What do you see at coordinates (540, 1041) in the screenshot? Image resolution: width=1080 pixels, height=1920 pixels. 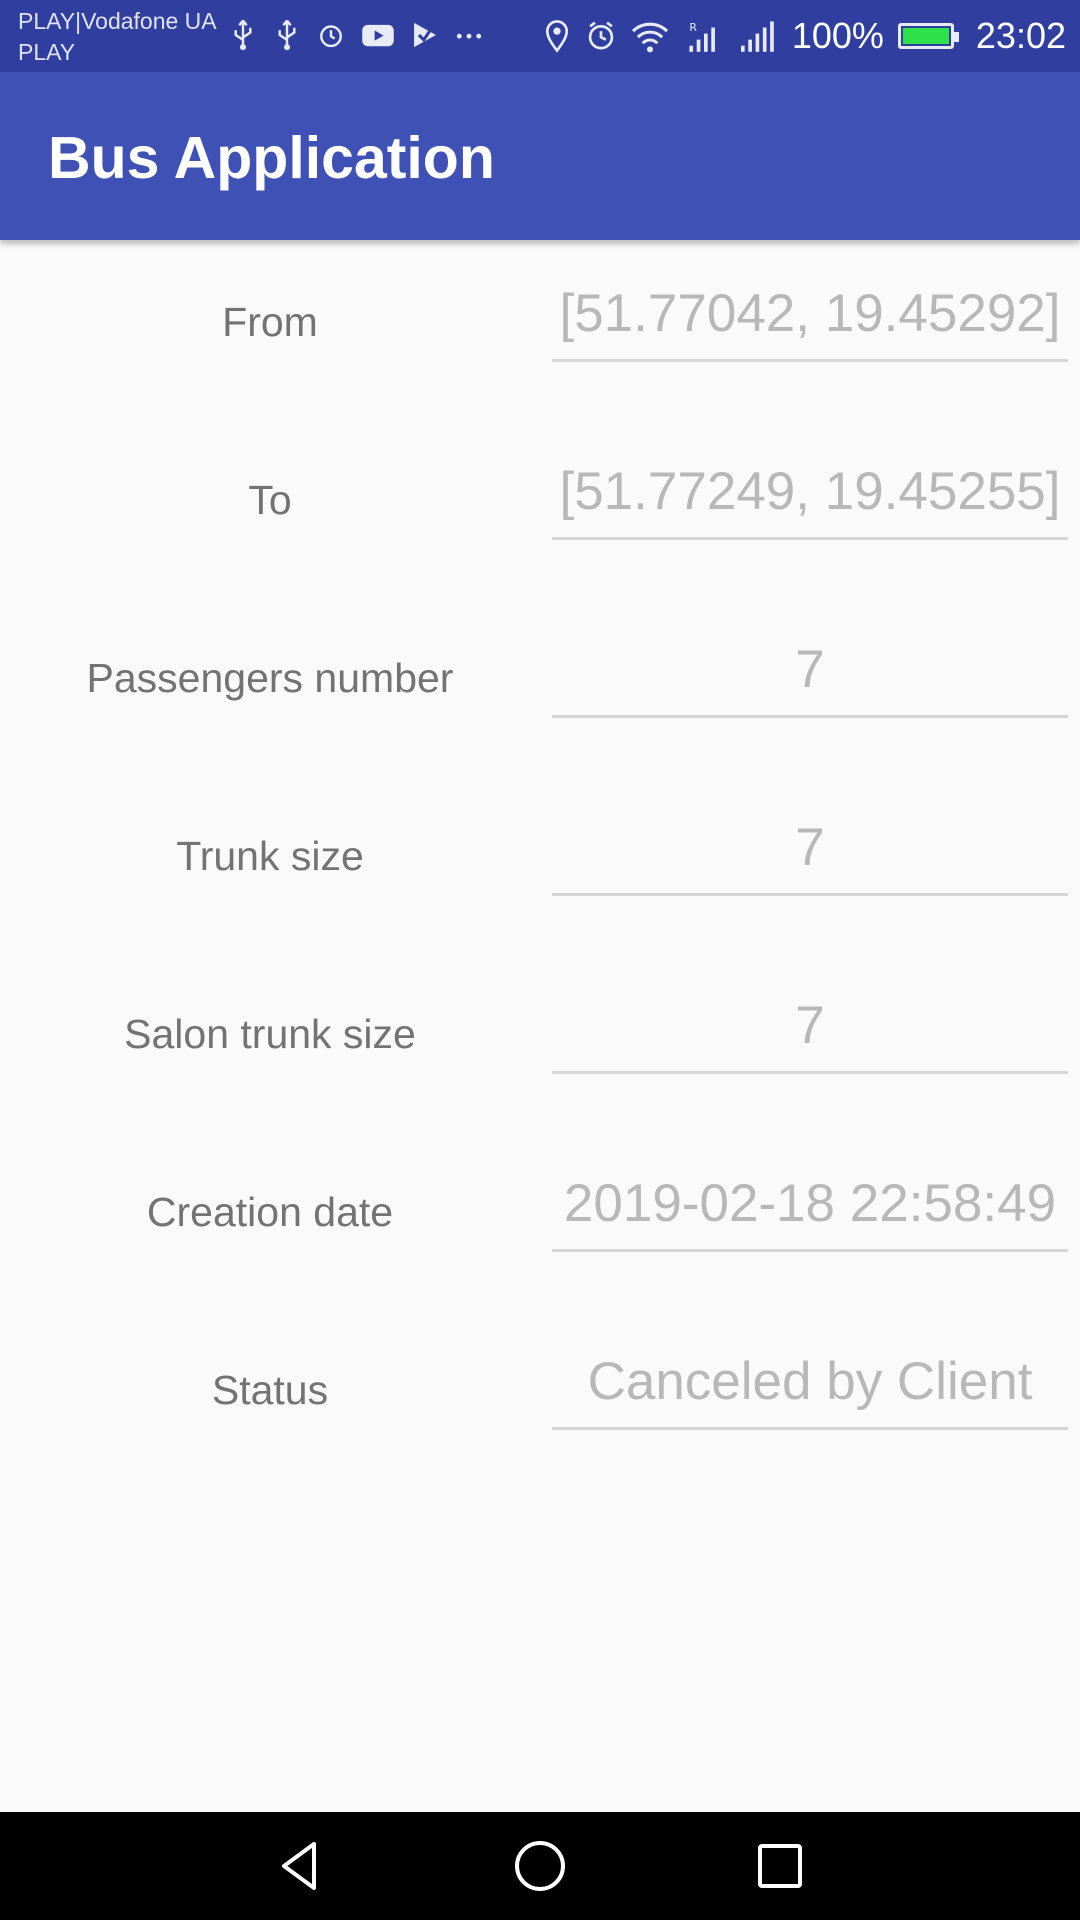 I see `row-salon-trunk-size: Salon trunk size 7` at bounding box center [540, 1041].